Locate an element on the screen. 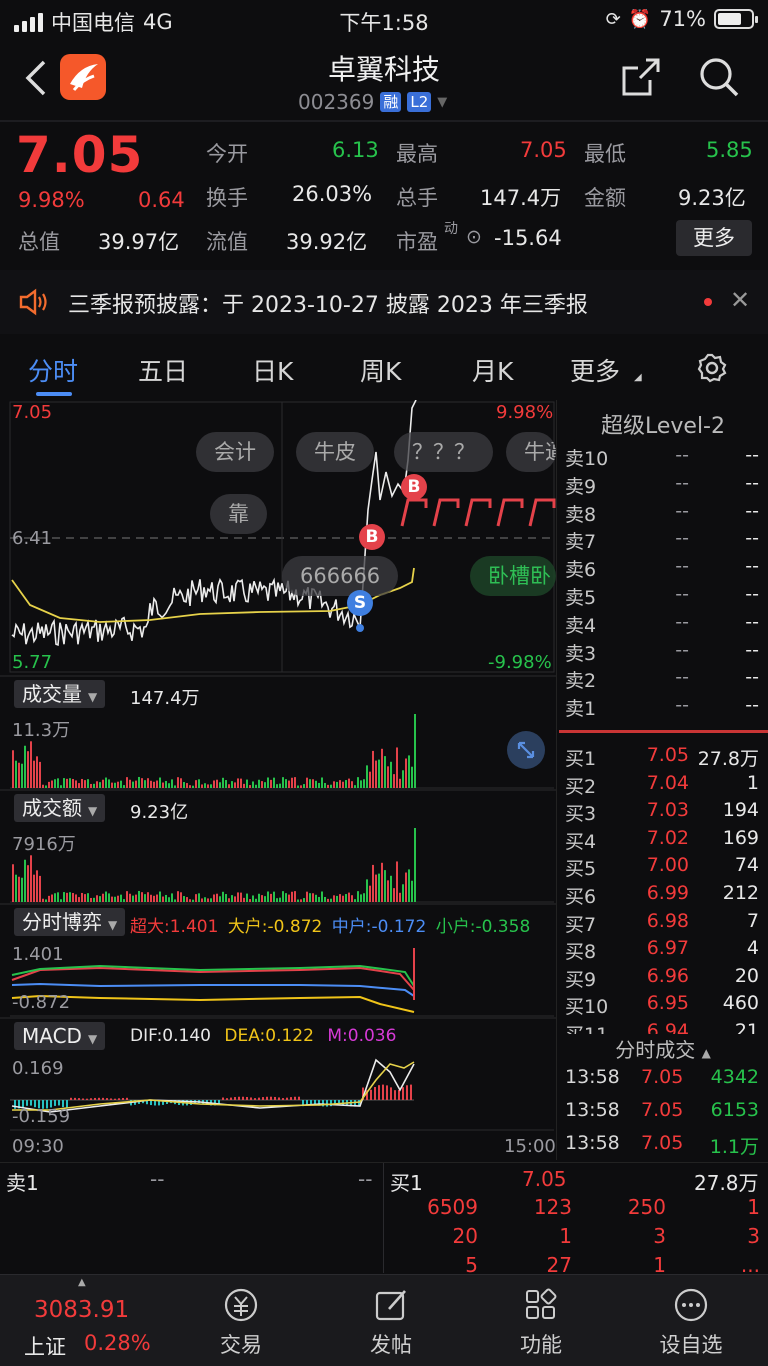 Image resolution: width=768 pixels, height=1366 pixels. ask-row: 卖10 -- -- is located at coordinates (662, 458).